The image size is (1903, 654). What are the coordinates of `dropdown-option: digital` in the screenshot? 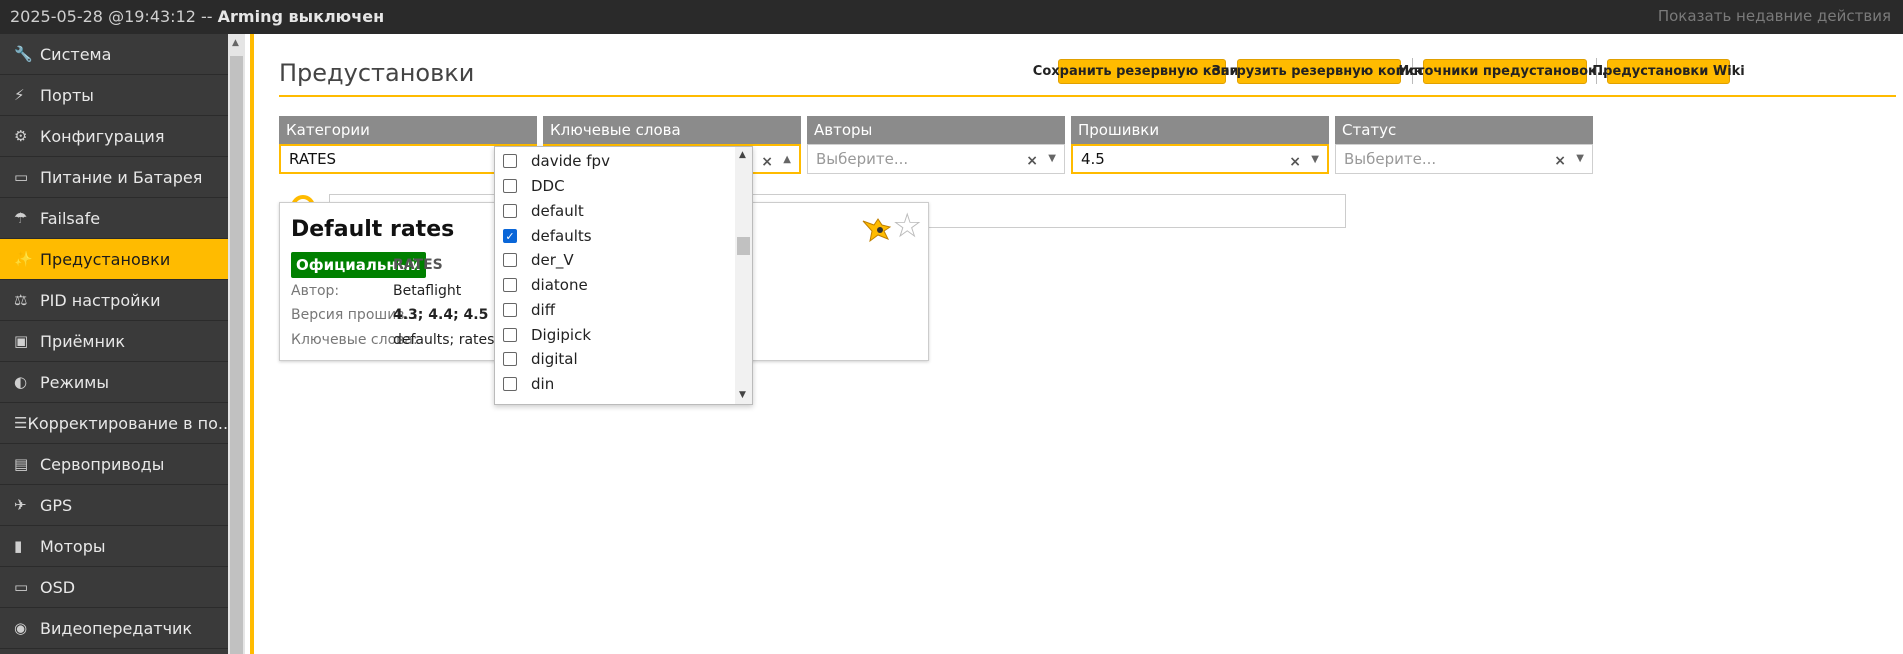 It's located at (540, 359).